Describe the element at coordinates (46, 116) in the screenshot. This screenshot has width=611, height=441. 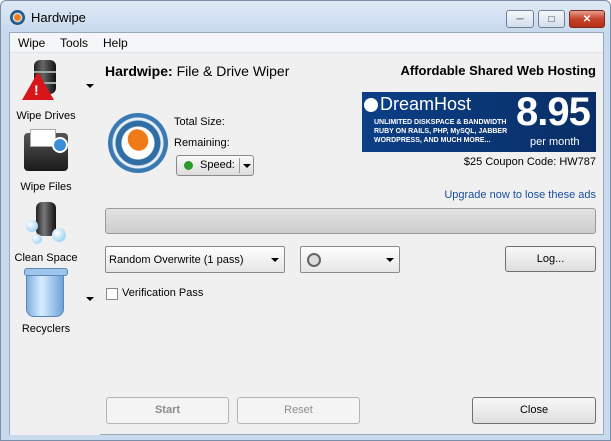
I see `sidebar-item-label: Wipe Drives` at that location.